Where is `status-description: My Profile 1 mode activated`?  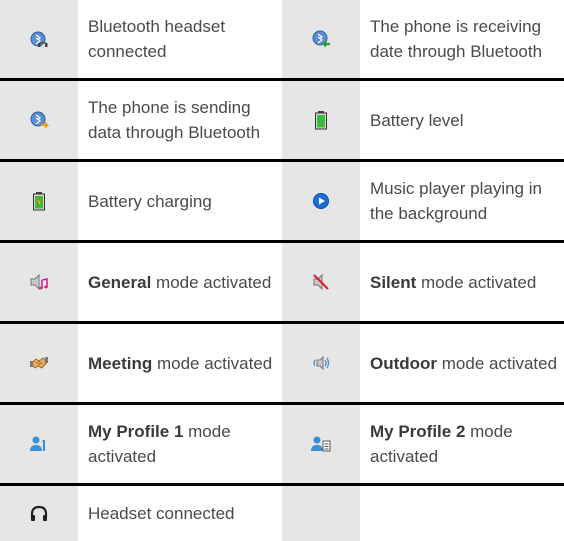
status-description: My Profile 1 mode activated is located at coordinates (159, 444).